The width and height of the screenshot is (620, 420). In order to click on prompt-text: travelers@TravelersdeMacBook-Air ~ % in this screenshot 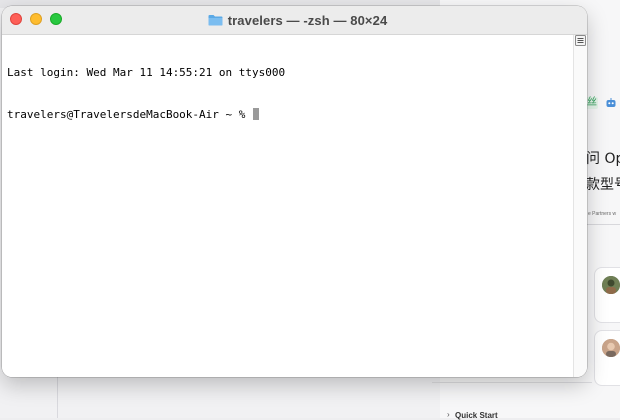, I will do `click(130, 114)`.